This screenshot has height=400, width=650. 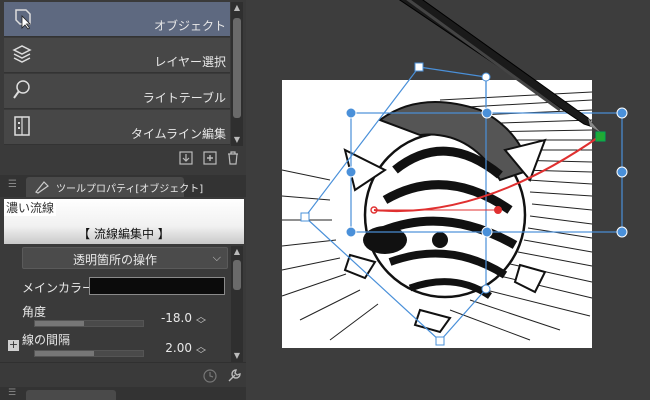 I want to click on preview-status: 【 流線編集中 】, so click(x=124, y=234).